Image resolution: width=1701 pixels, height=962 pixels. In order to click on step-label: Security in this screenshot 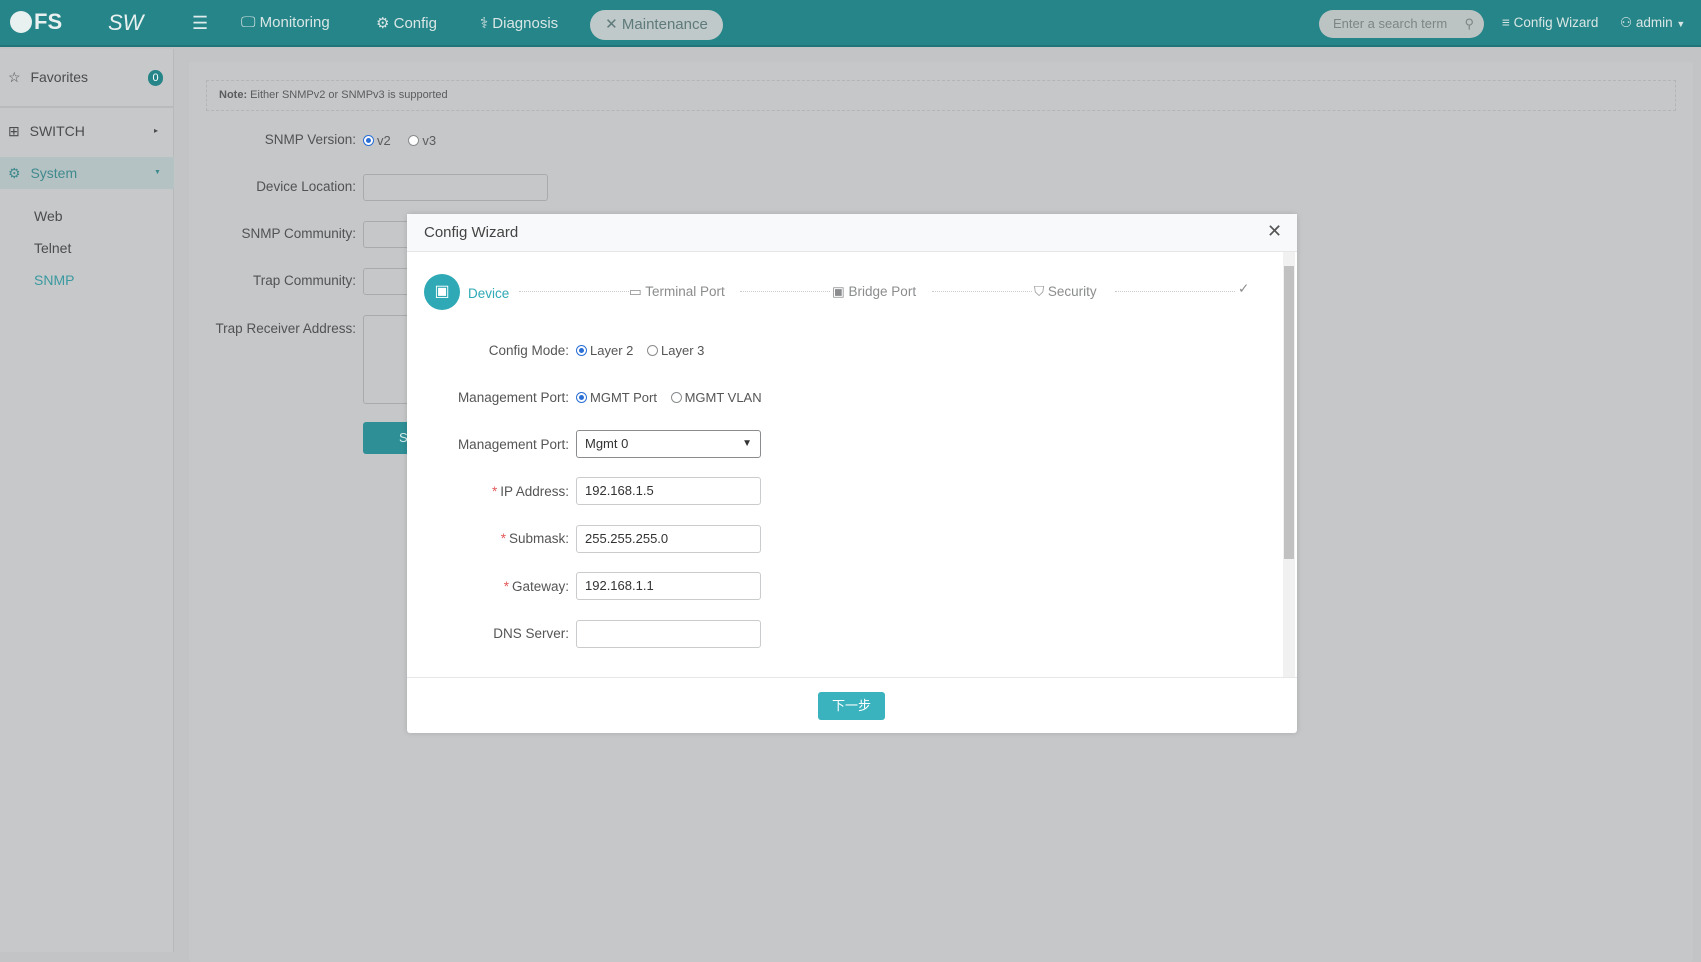, I will do `click(1072, 291)`.